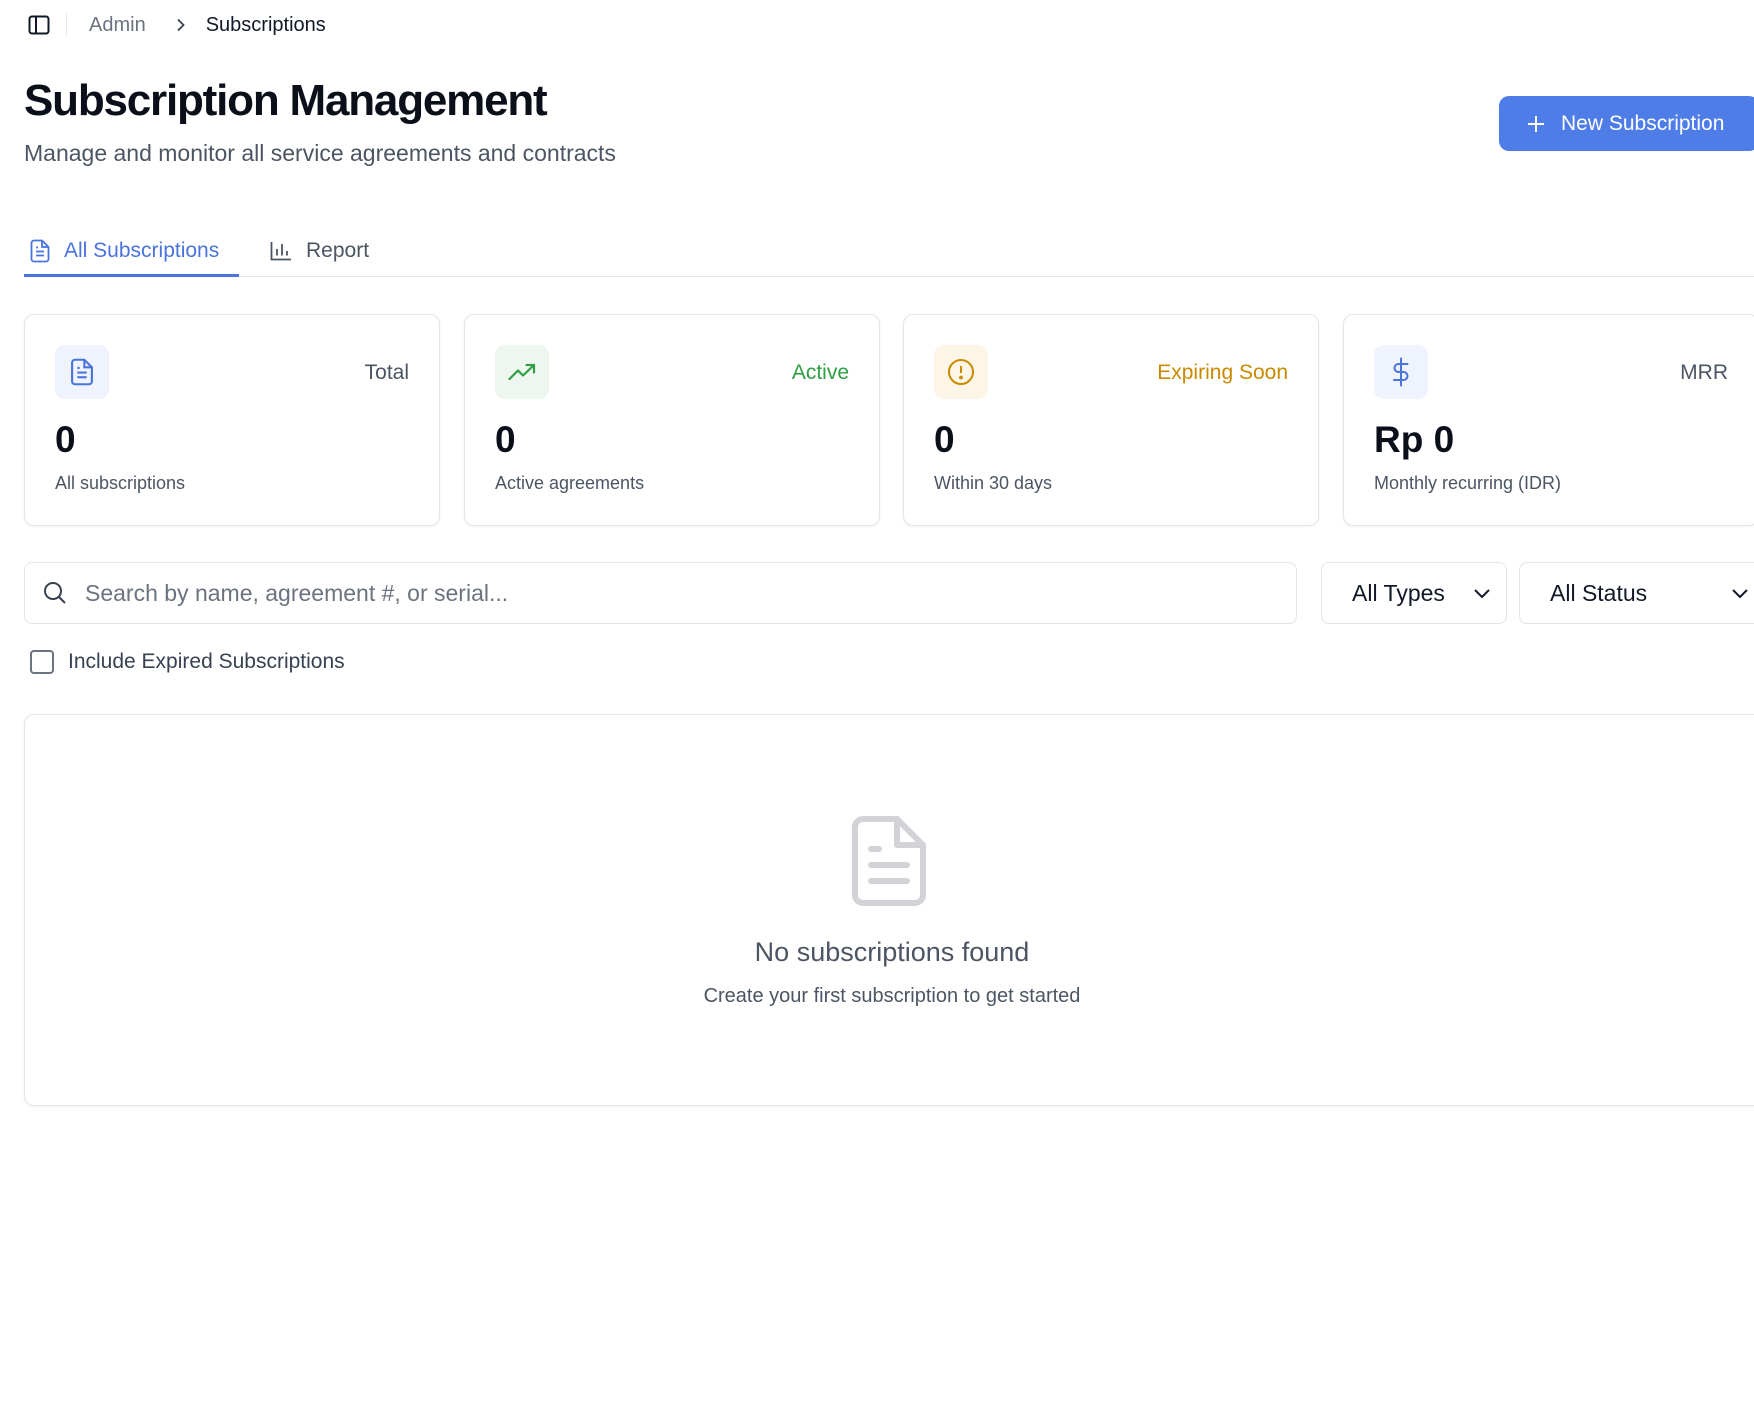 Image resolution: width=1754 pixels, height=1428 pixels. I want to click on trending-up-icon, so click(522, 372).